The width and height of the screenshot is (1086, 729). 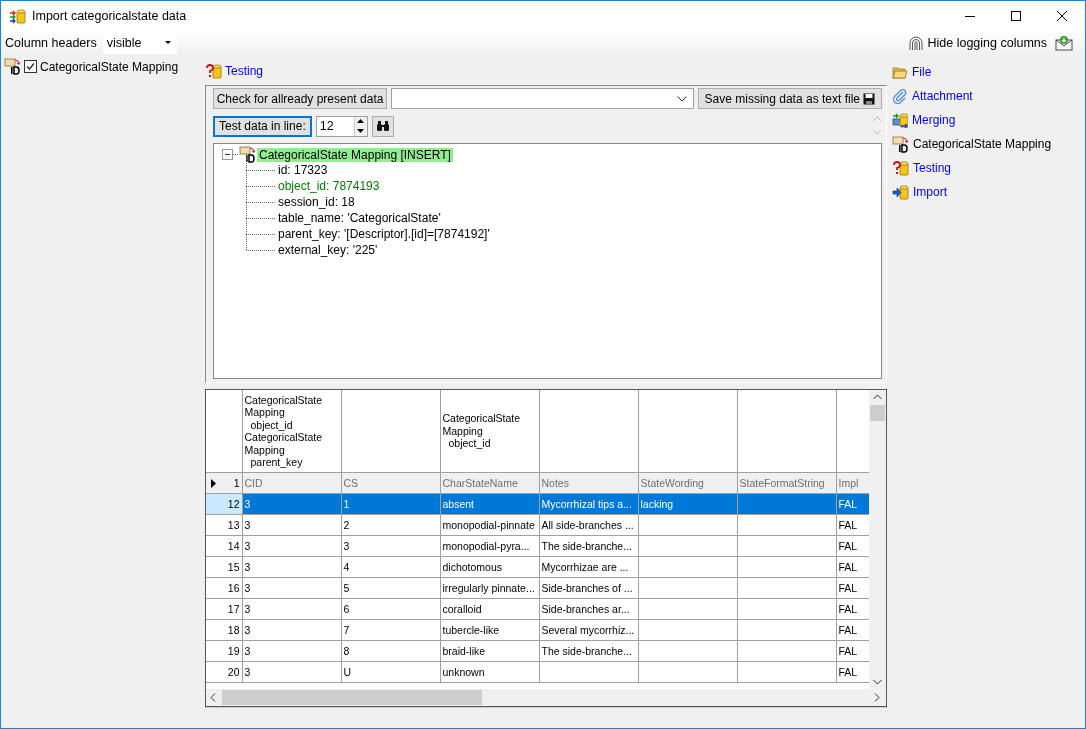 I want to click on chevron-right-icon, so click(x=877, y=697).